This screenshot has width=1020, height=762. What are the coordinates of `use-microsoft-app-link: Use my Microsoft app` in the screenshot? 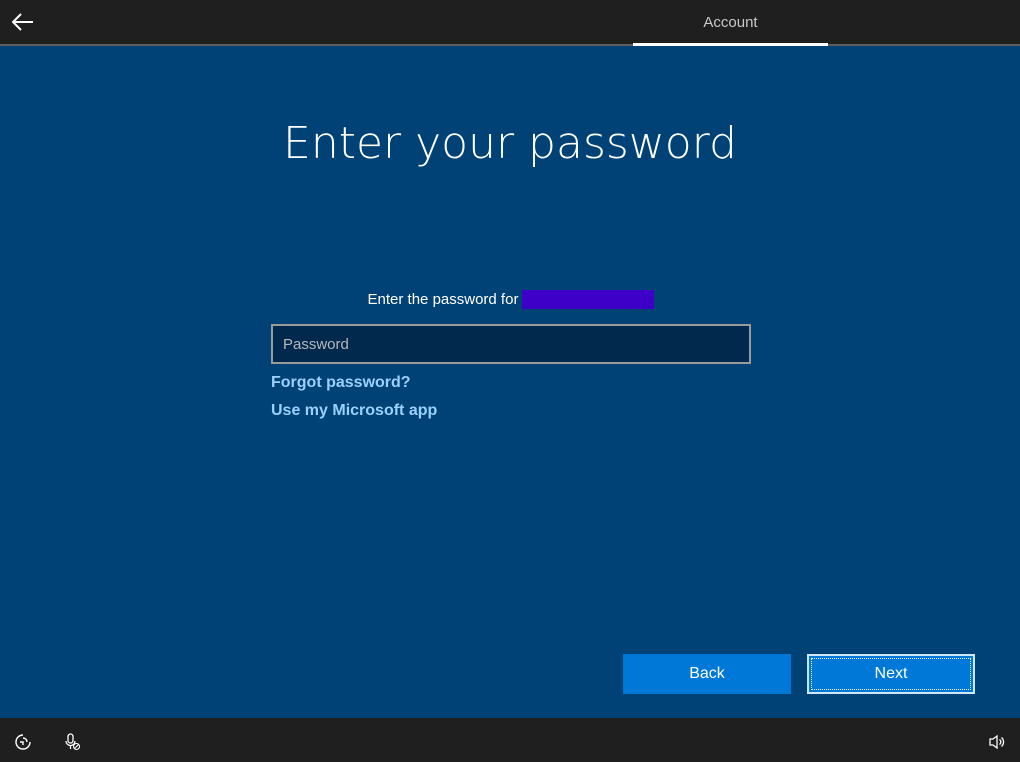 It's located at (354, 411).